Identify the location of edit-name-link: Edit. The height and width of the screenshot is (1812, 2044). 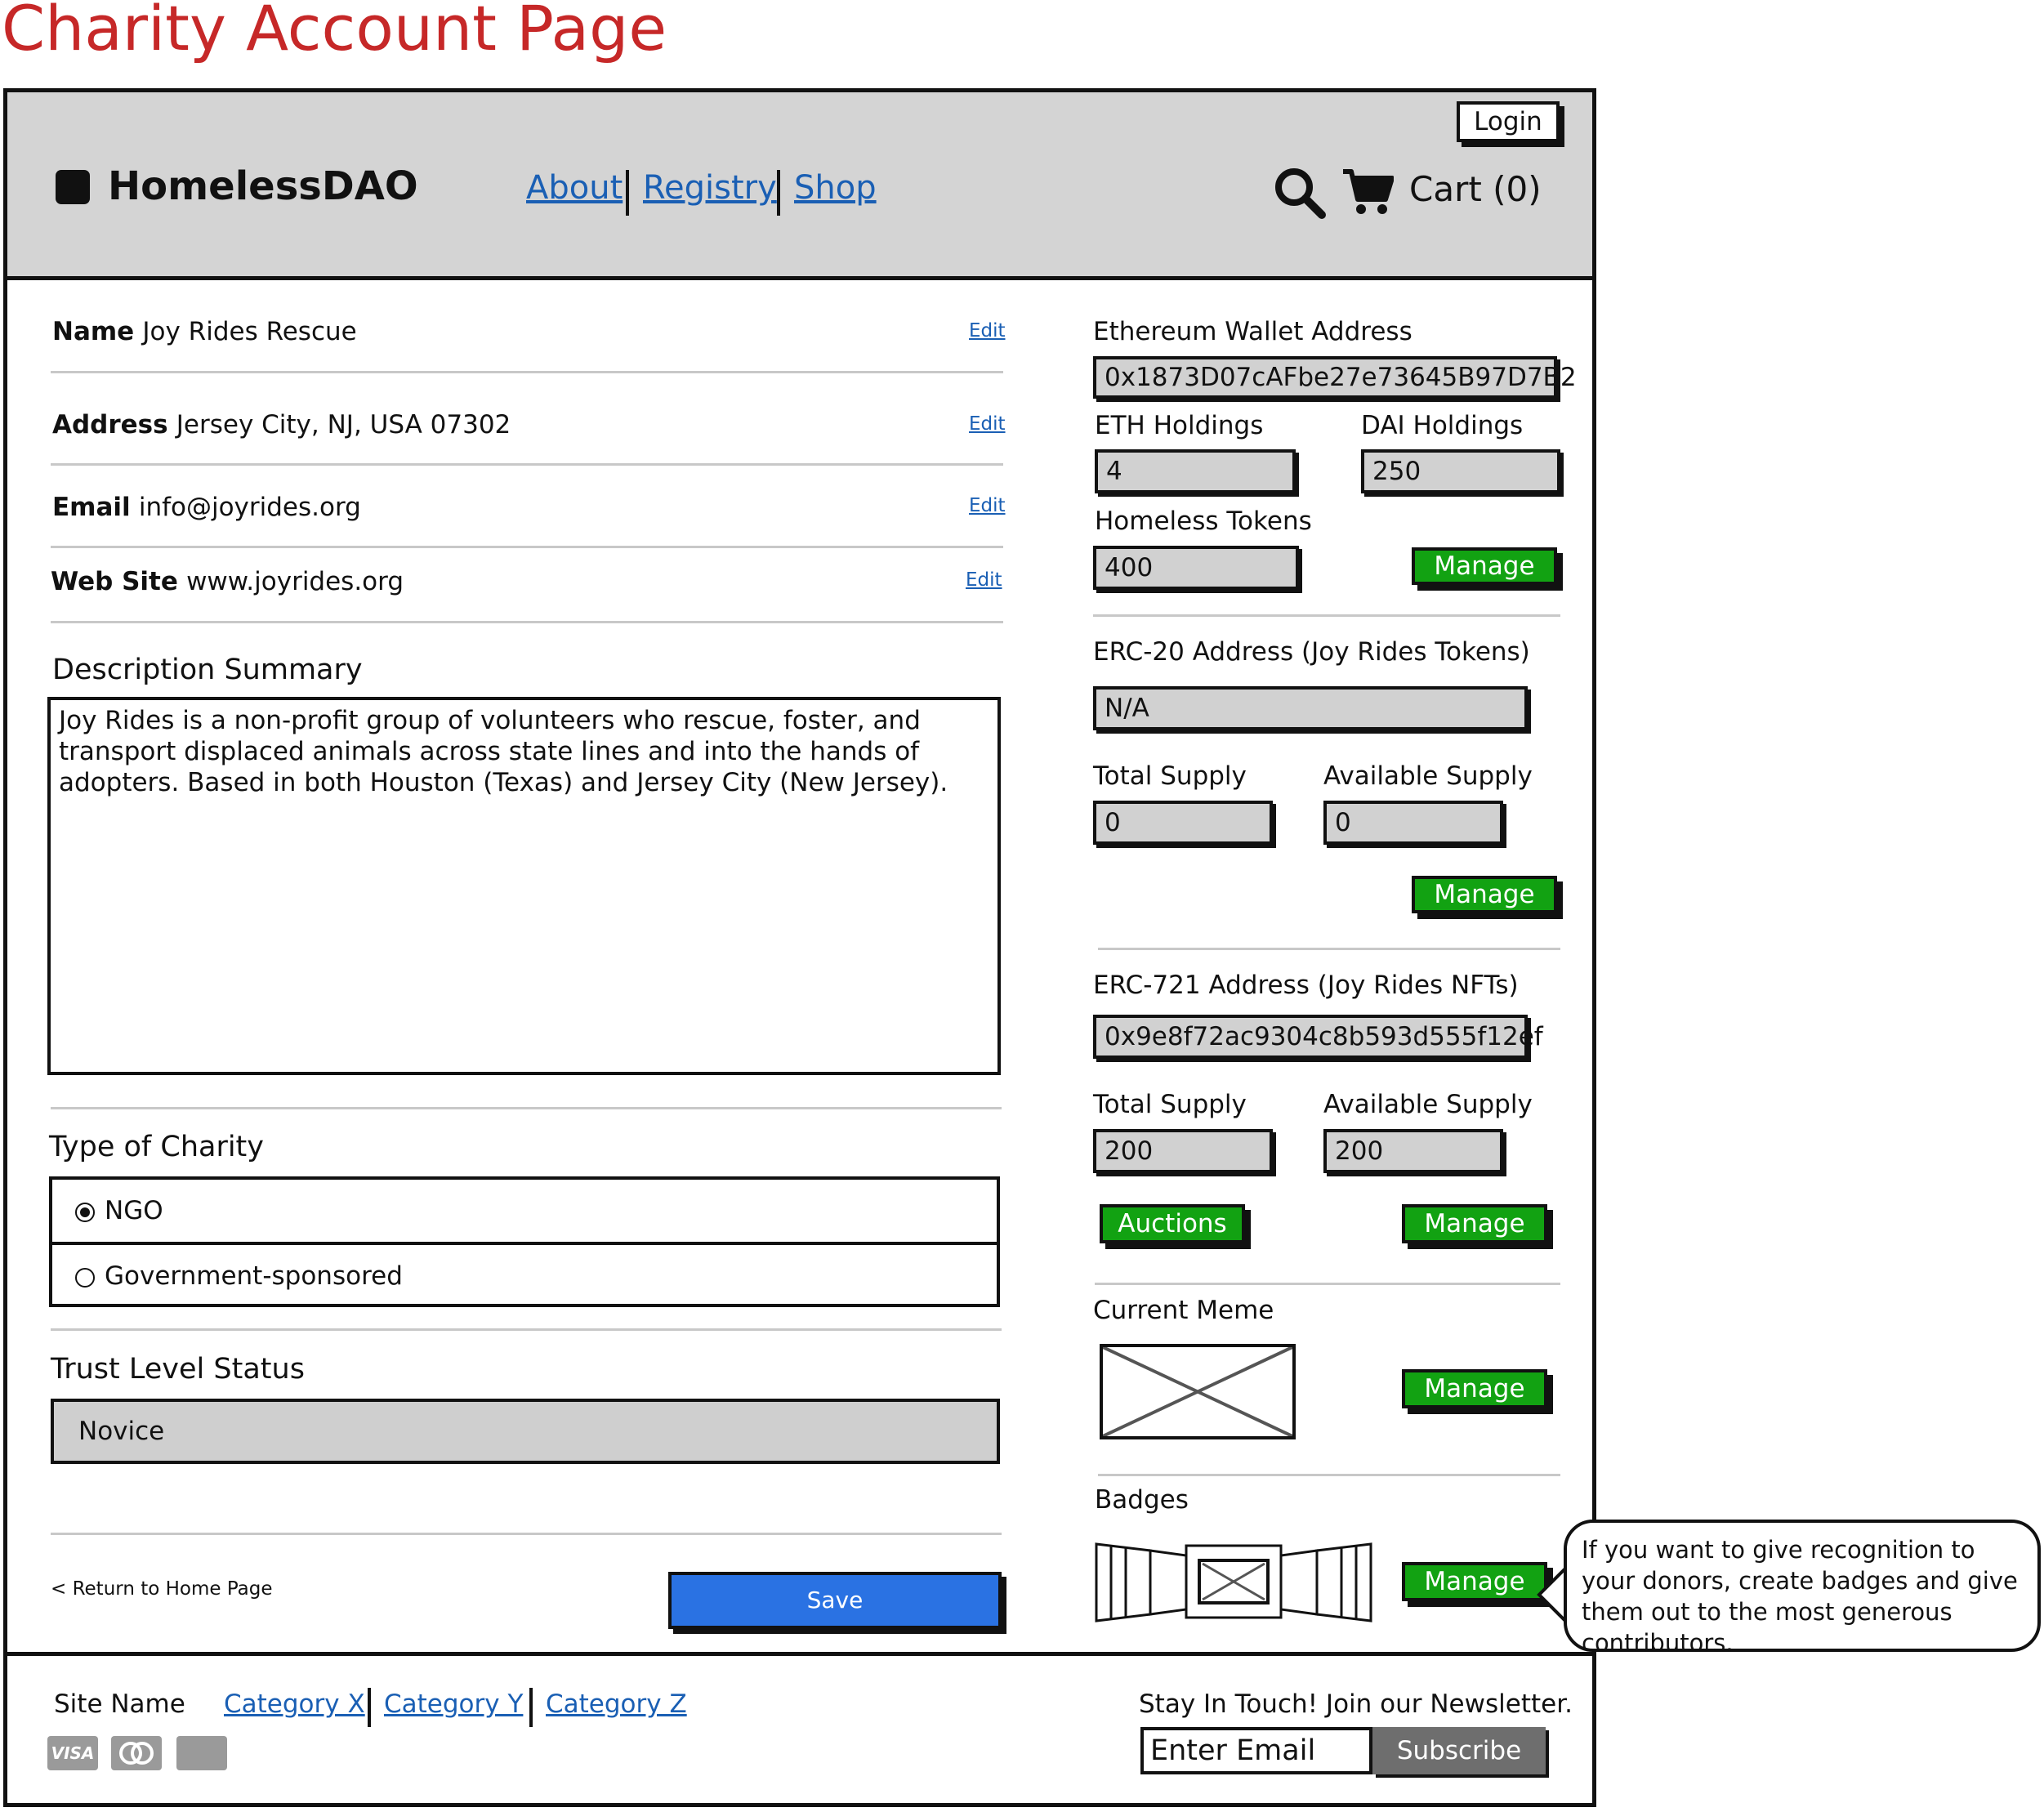
(988, 330).